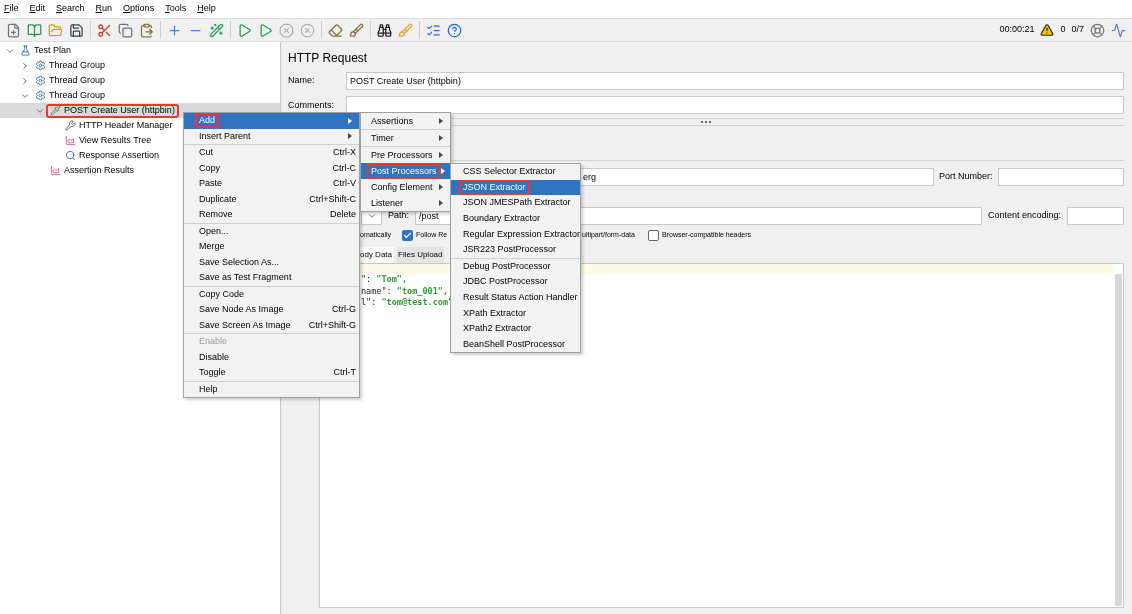 The image size is (1132, 614). I want to click on menu-bar-item: Edit, so click(37, 9).